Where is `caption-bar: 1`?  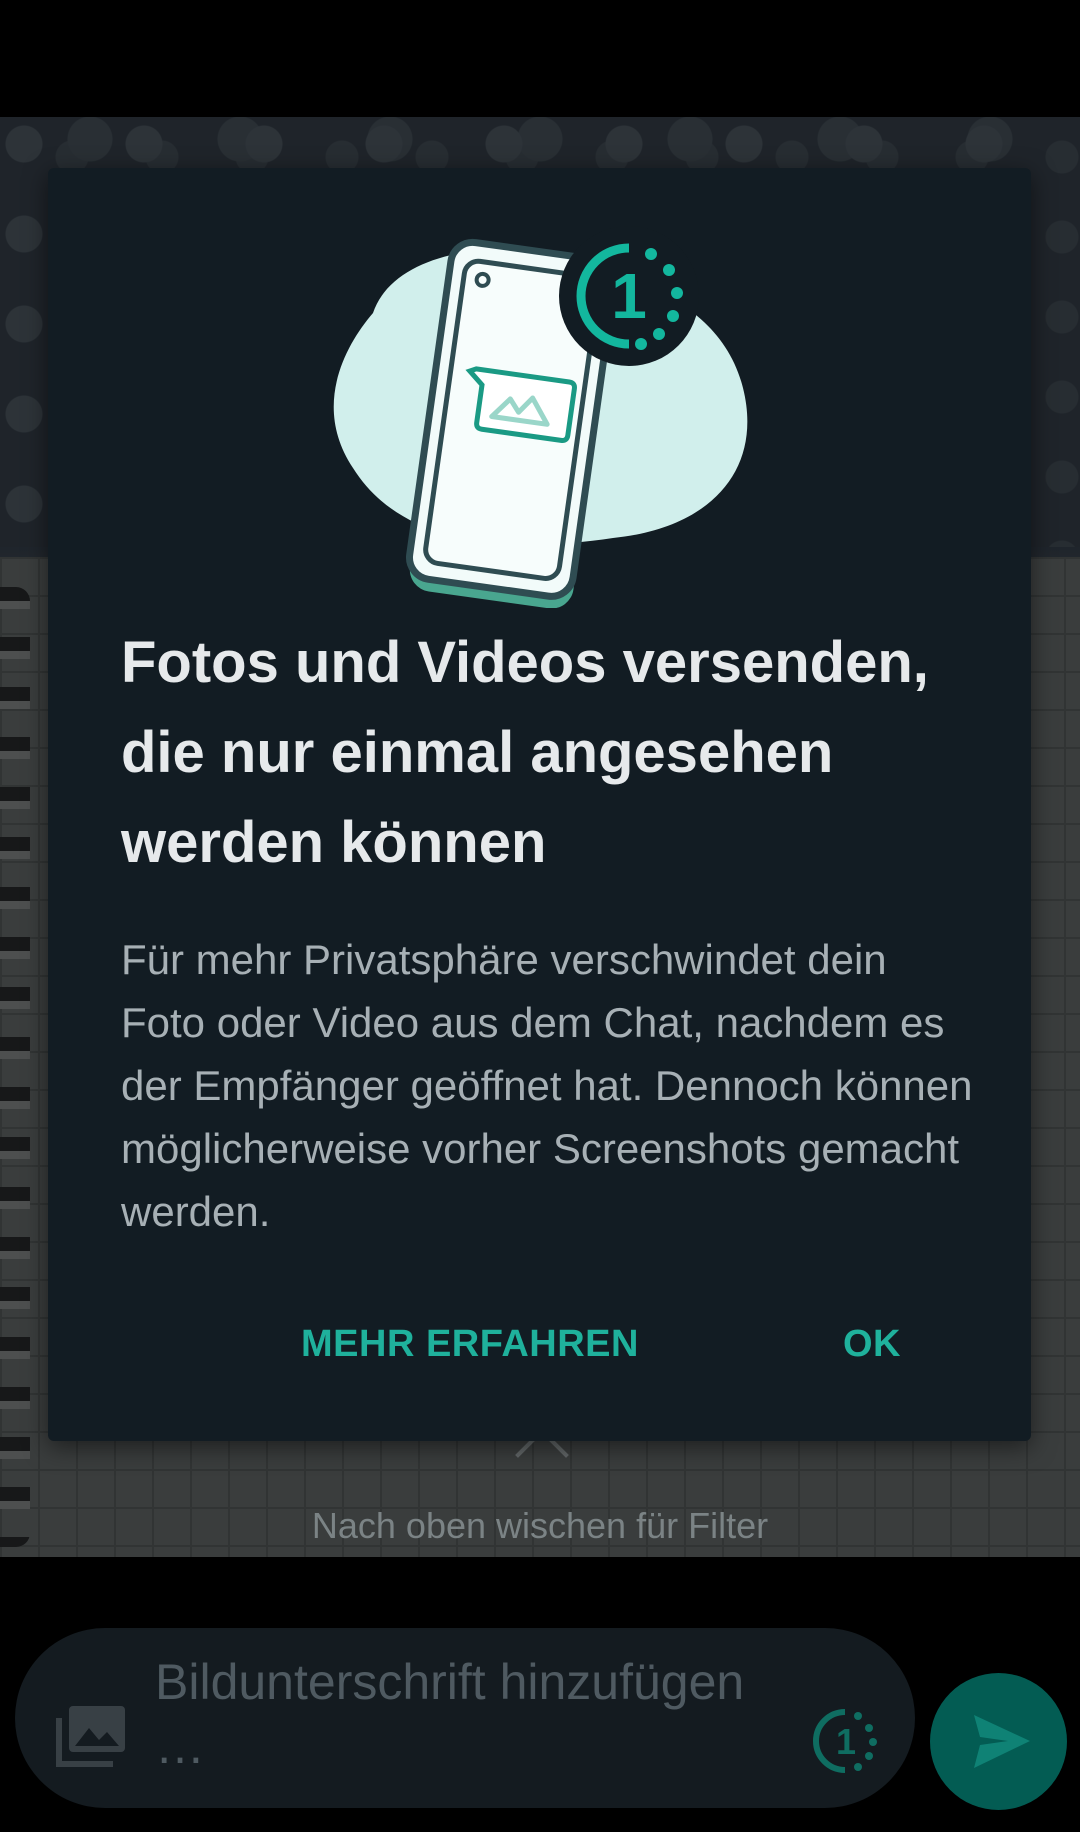 caption-bar: 1 is located at coordinates (465, 1718).